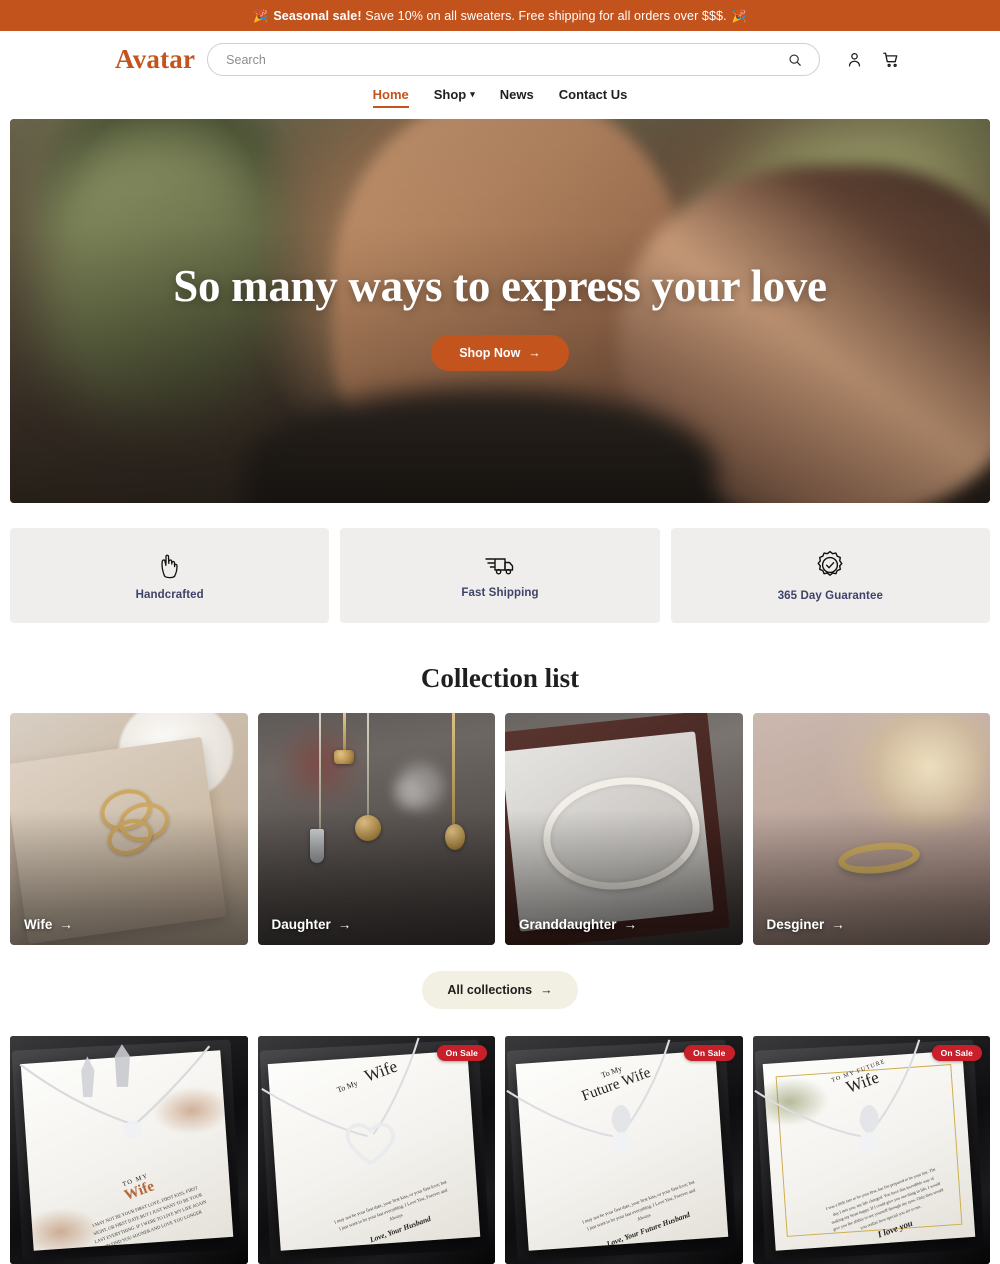 The width and height of the screenshot is (1000, 1264). I want to click on truck-icon, so click(499, 566).